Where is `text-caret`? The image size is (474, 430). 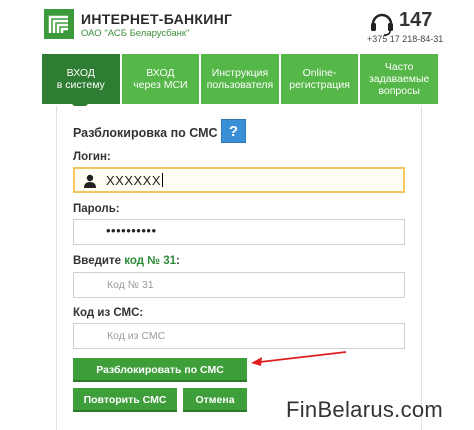
text-caret is located at coordinates (163, 180).